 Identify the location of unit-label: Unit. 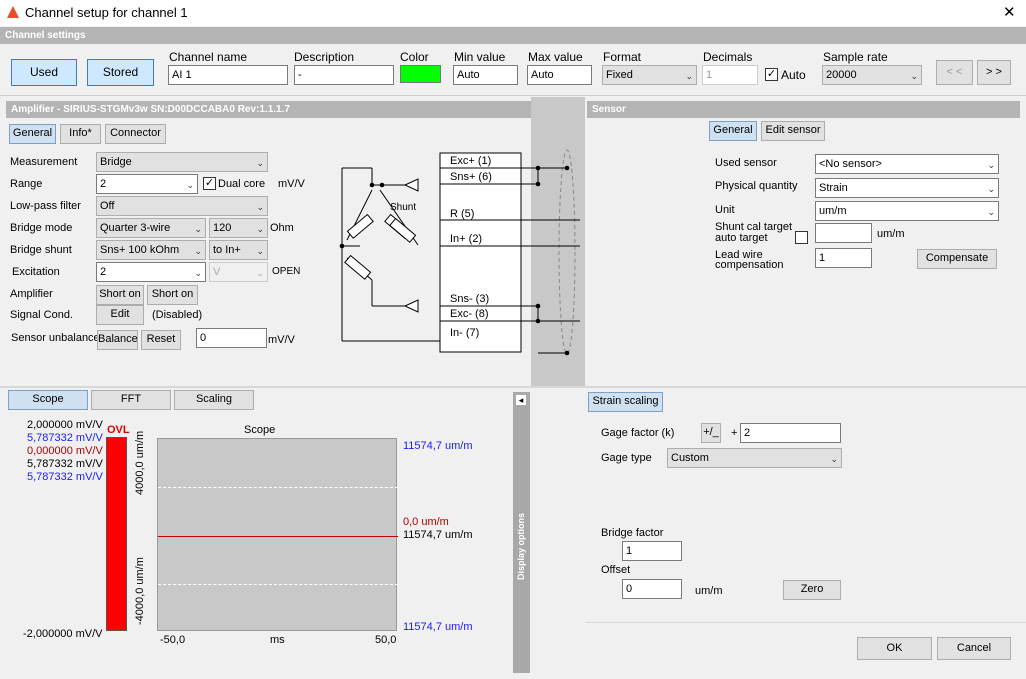
(725, 210).